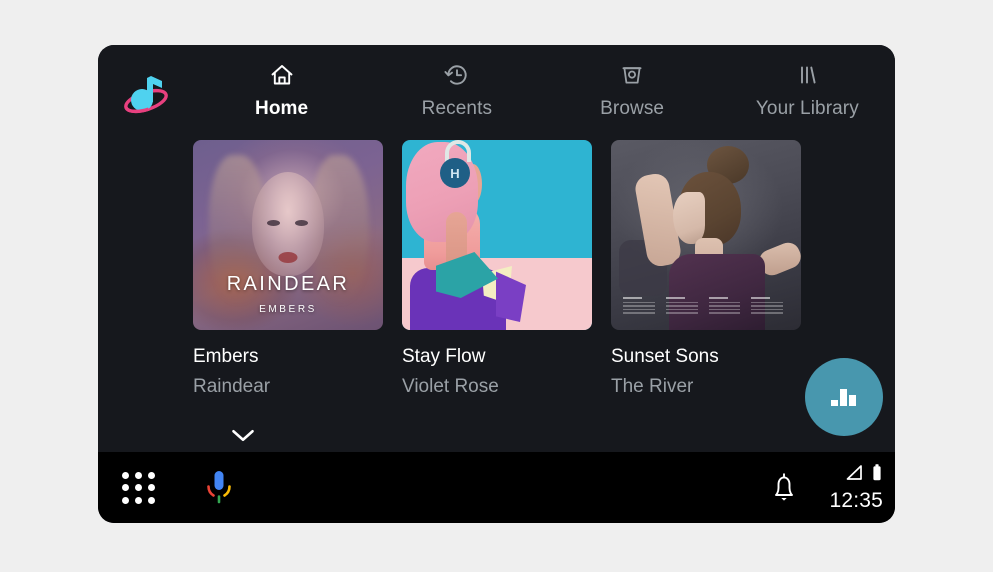  What do you see at coordinates (856, 500) in the screenshot?
I see `status-clock: 12:35` at bounding box center [856, 500].